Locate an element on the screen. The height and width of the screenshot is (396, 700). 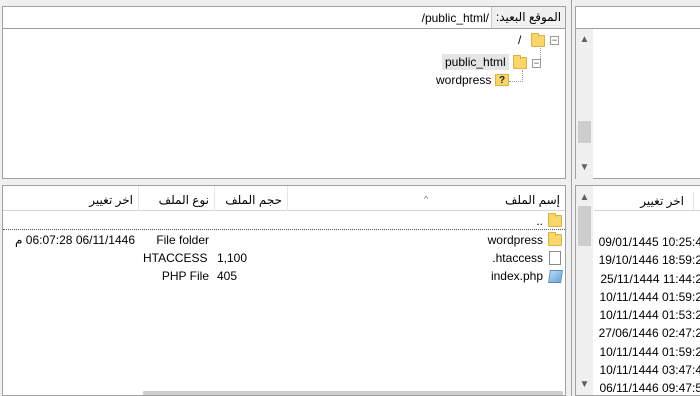
column-last-modified: اخر تغيير is located at coordinates (70, 198).